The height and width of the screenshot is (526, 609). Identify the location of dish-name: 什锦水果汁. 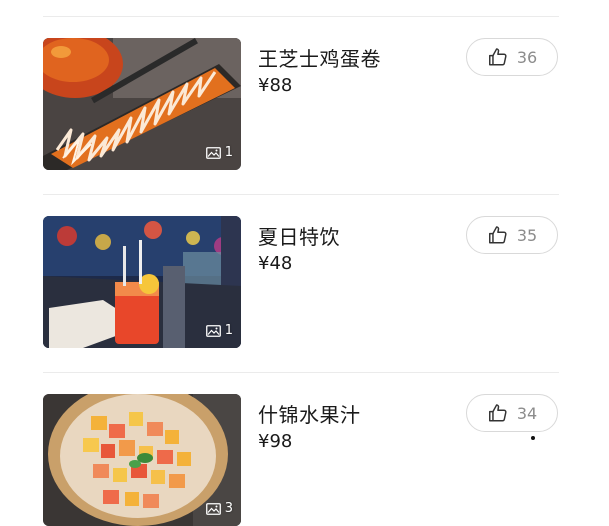
(309, 413).